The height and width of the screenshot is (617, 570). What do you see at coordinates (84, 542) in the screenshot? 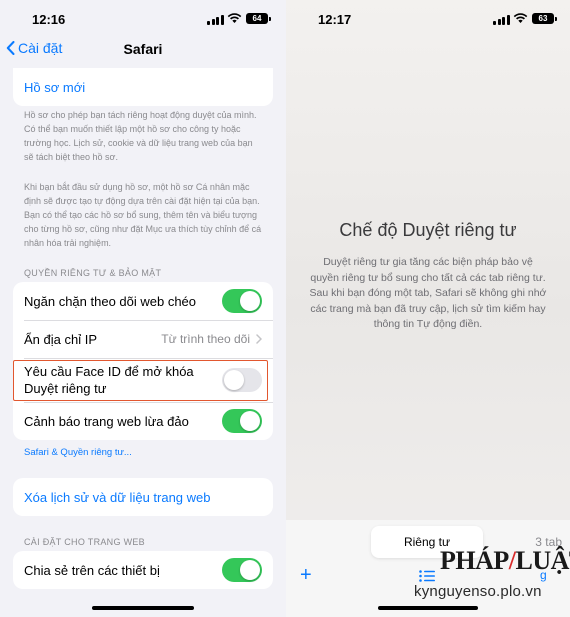
I see `website-section-header: CÀI ĐẶT CHO TRANG WEB` at bounding box center [84, 542].